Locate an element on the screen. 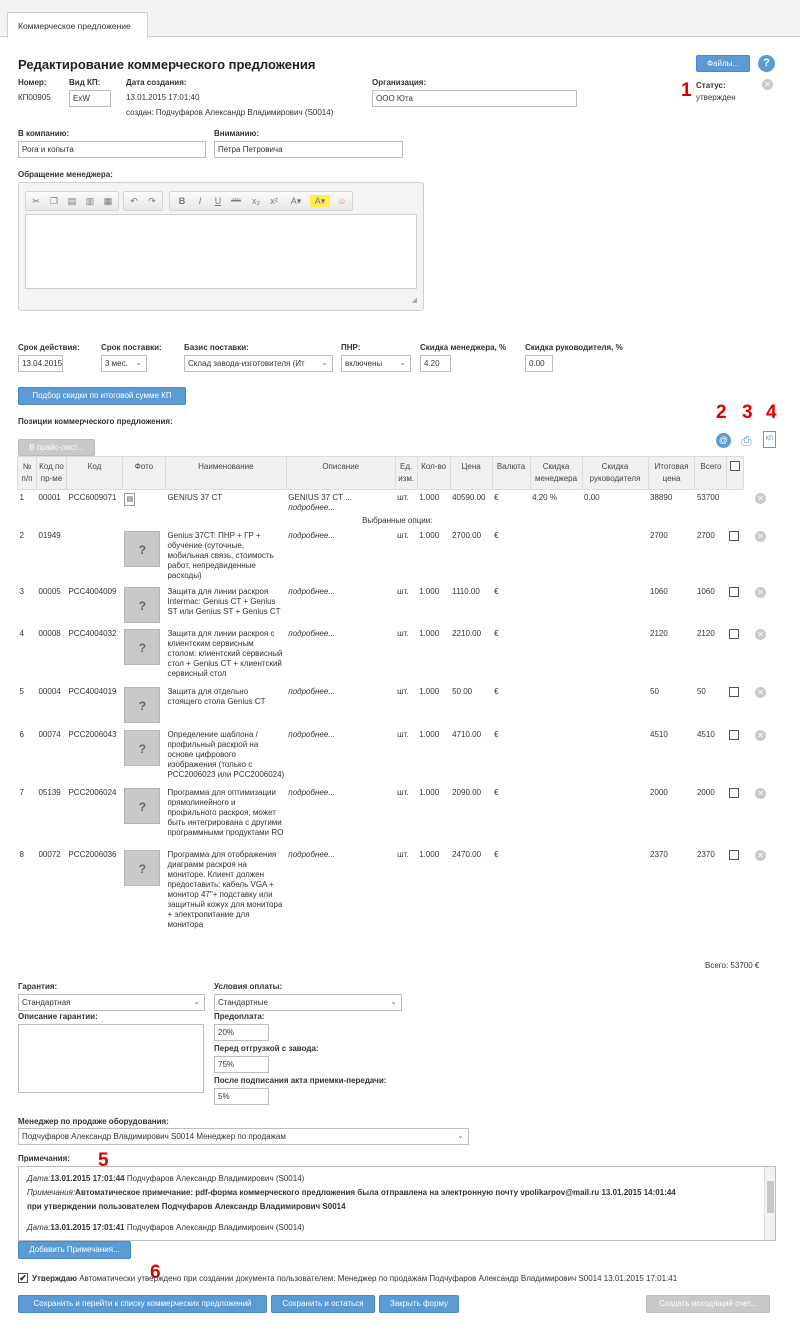 The width and height of the screenshot is (800, 1332). copy-icon: ❐ is located at coordinates (54, 201).